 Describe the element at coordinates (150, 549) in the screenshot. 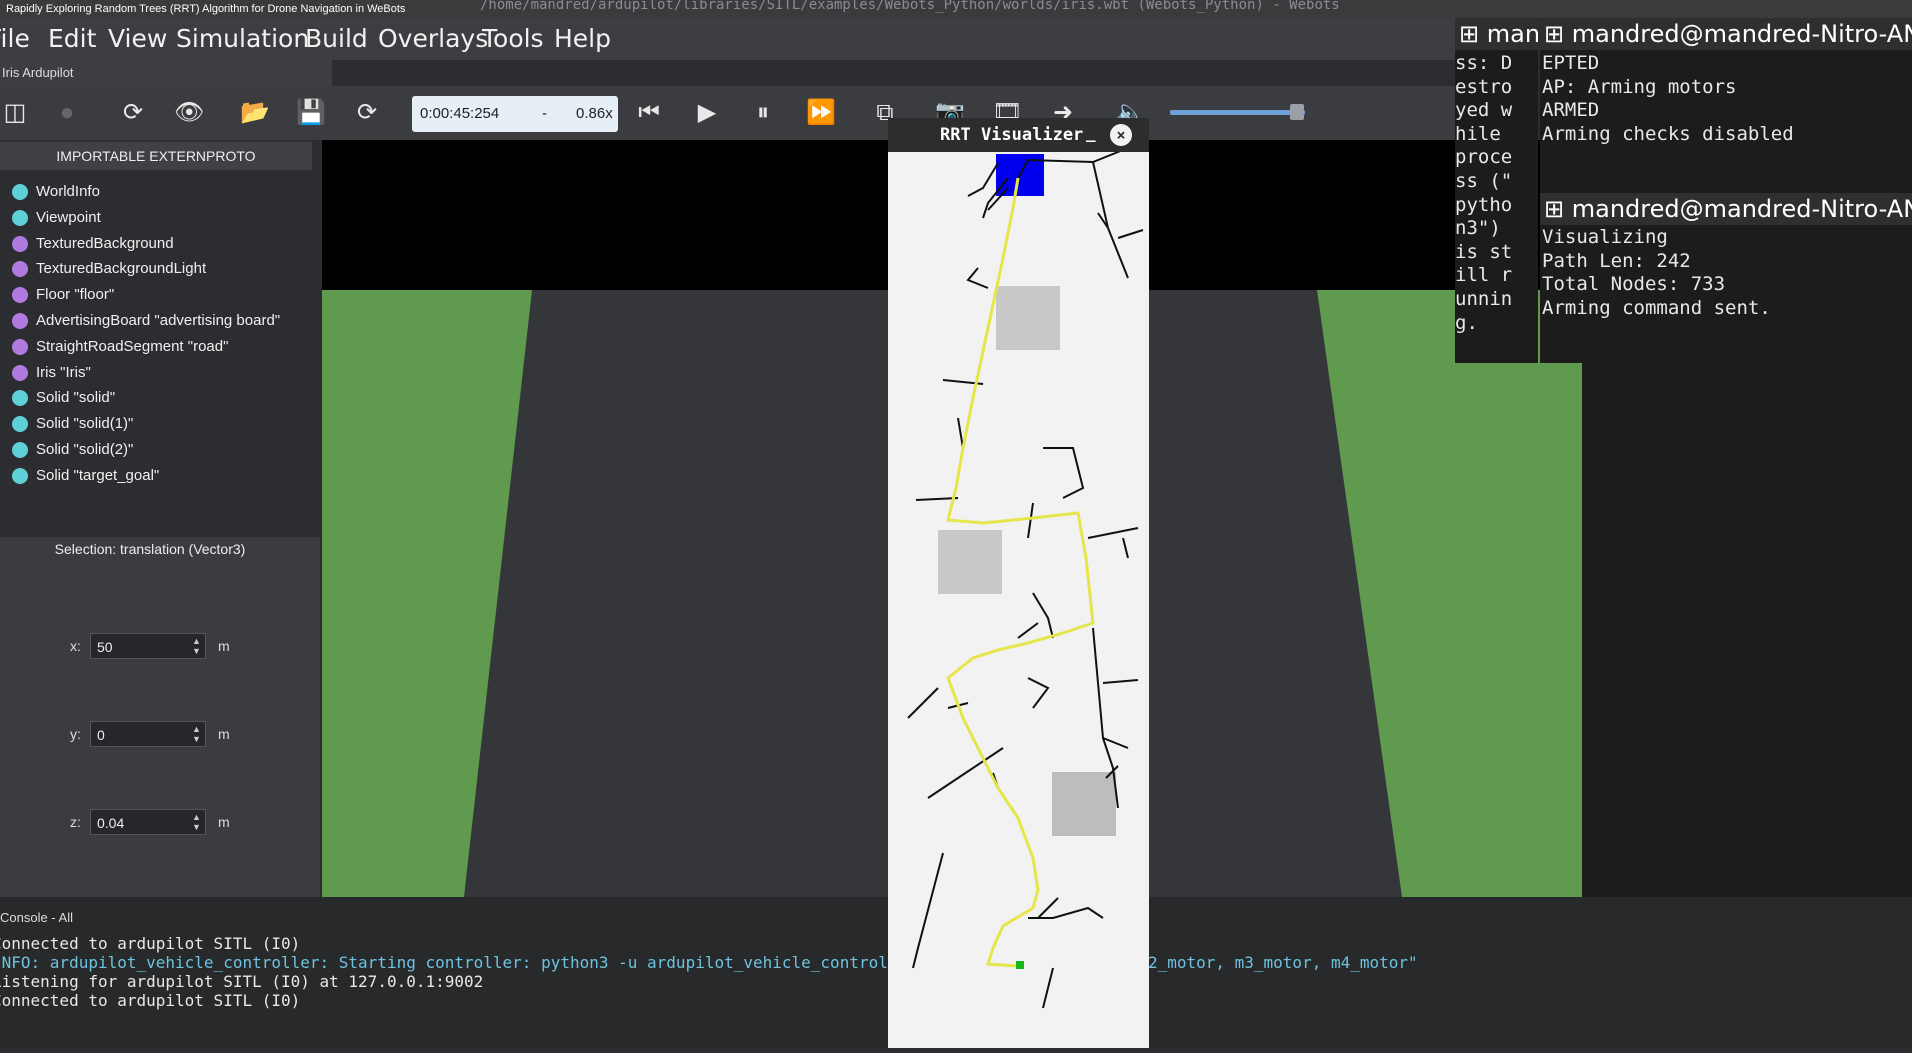

I see `selection-label: Selection: translation (Vector3)` at that location.